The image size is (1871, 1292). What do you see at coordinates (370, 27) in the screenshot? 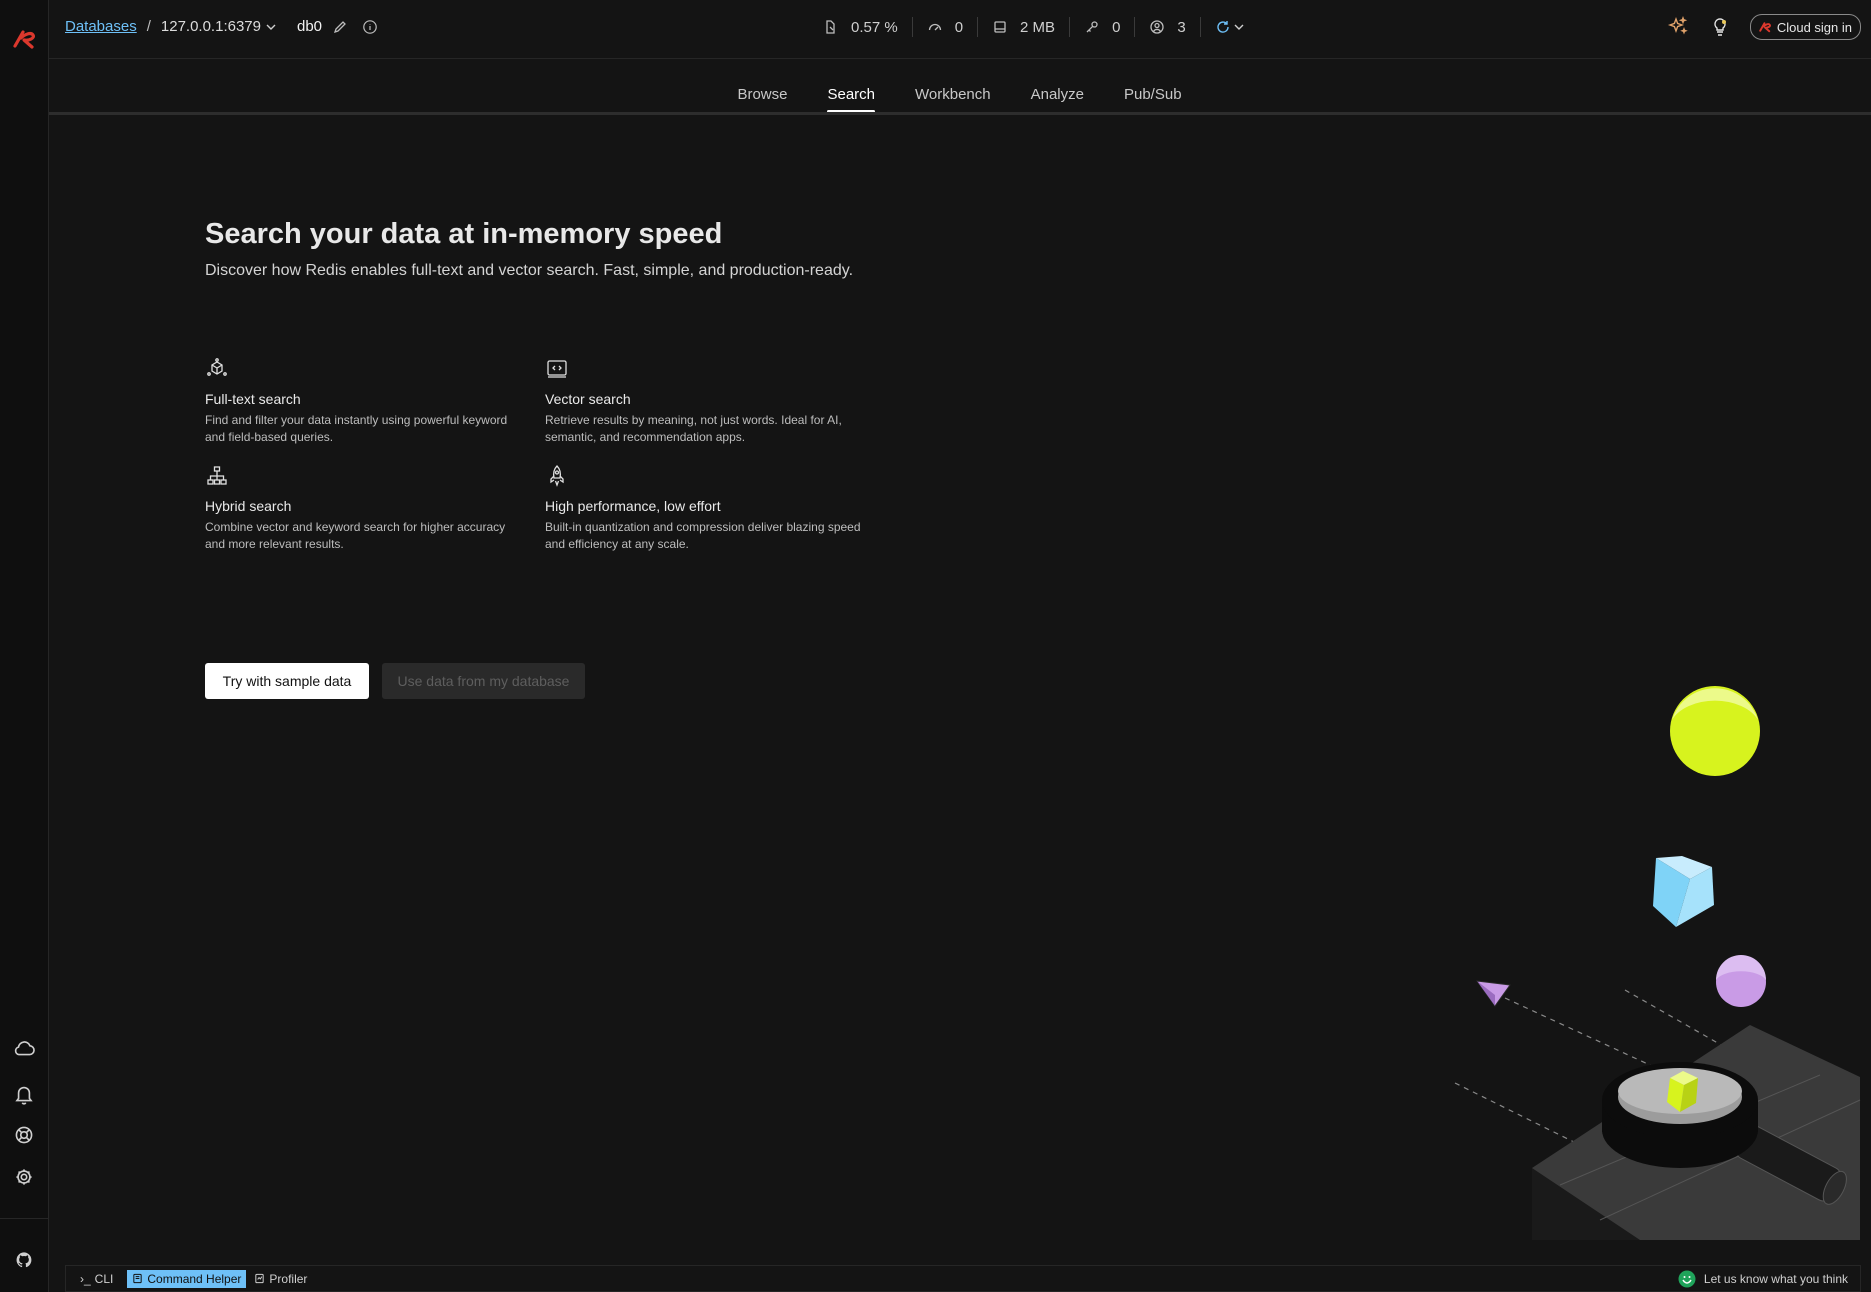
I see `info-icon` at bounding box center [370, 27].